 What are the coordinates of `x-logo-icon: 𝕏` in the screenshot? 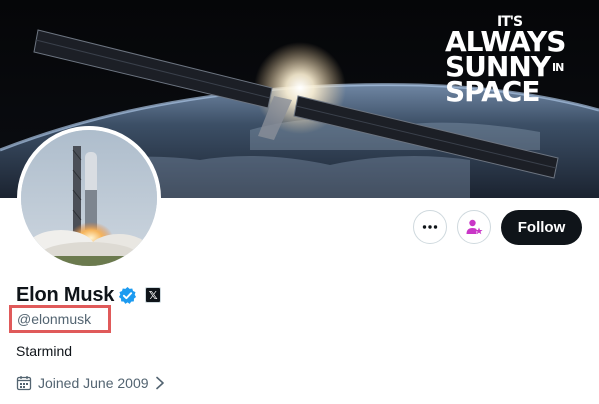 It's located at (153, 295).